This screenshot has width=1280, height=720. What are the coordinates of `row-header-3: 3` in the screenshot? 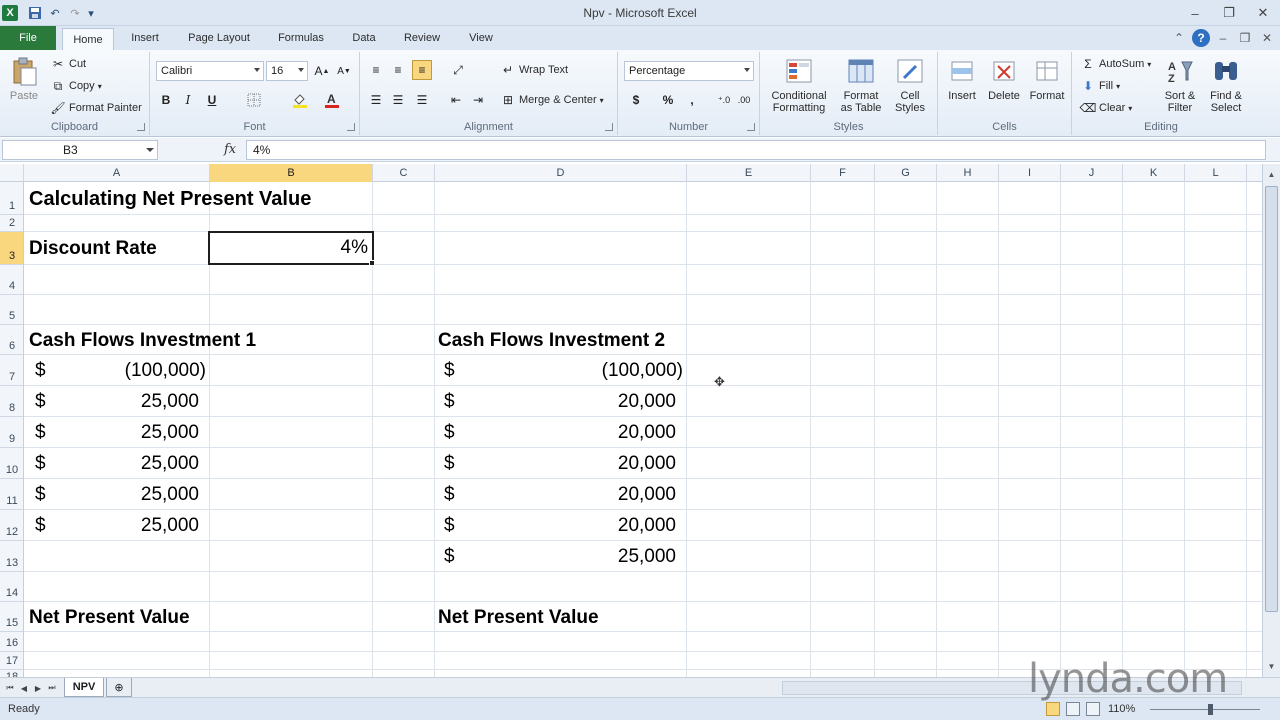 It's located at (11, 248).